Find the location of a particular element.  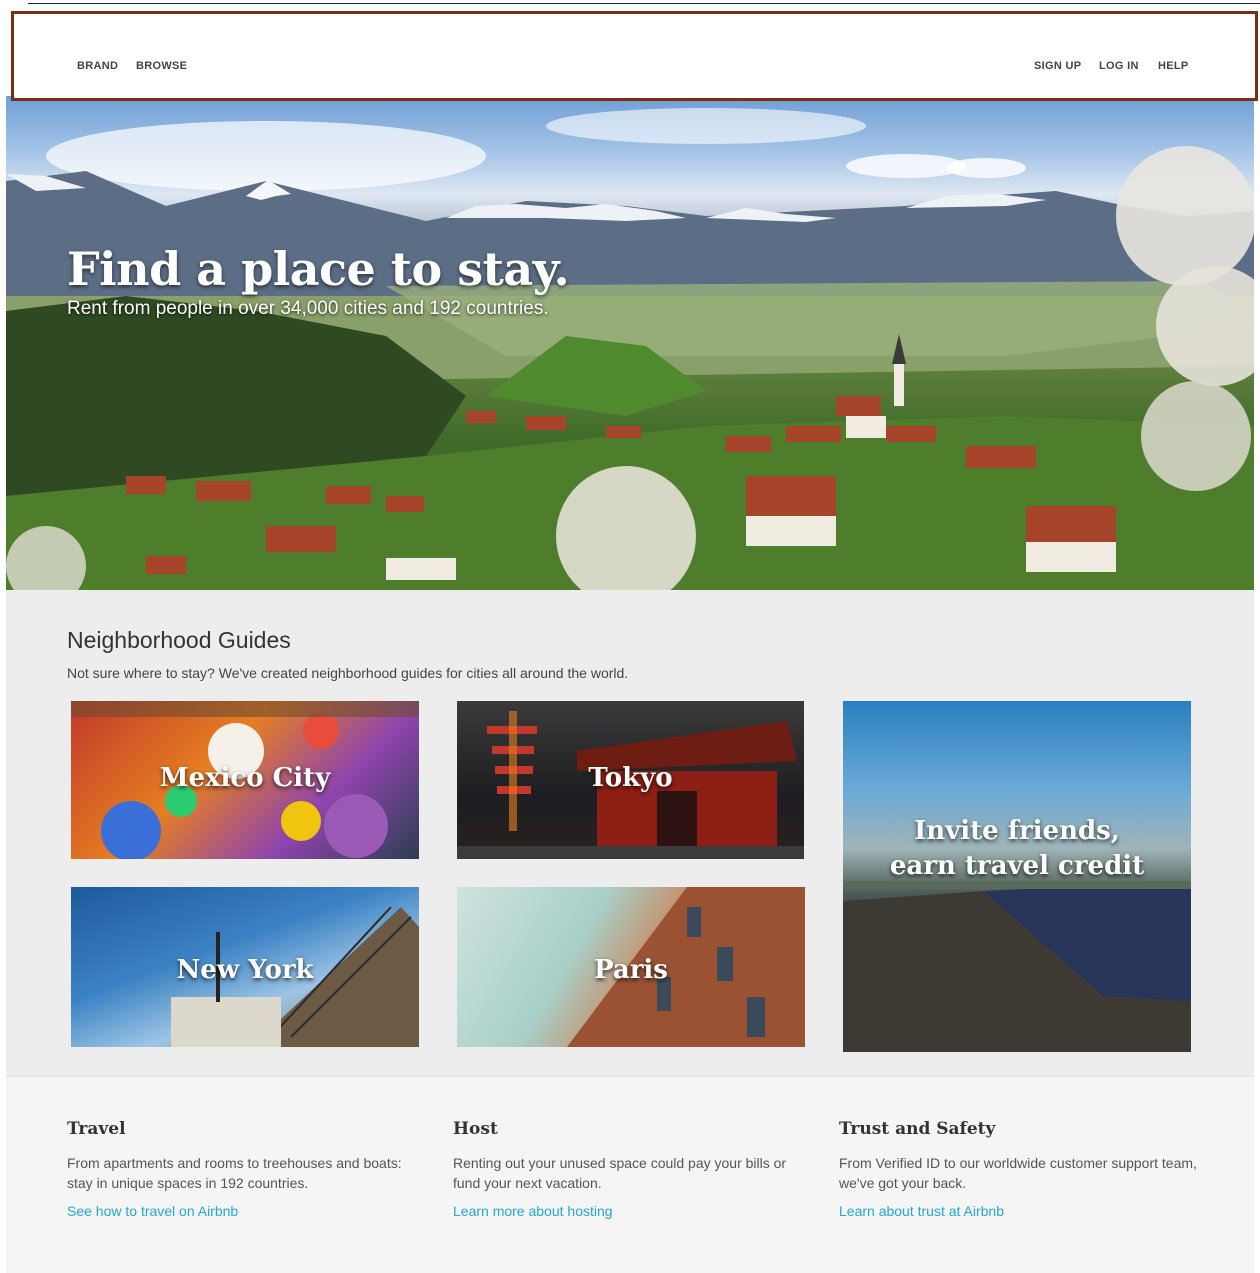

guide-card-paris: Paris is located at coordinates (631, 967).